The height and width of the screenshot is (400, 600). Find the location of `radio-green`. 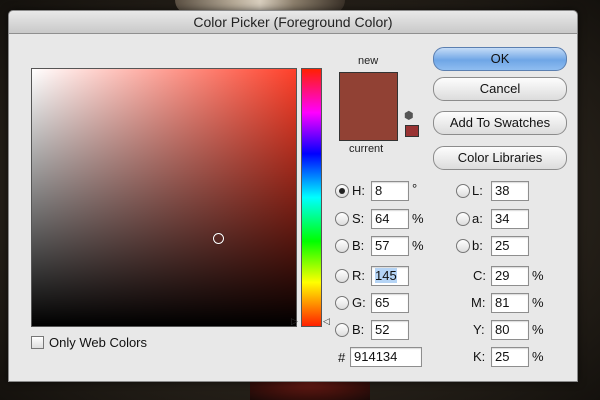

radio-green is located at coordinates (342, 303).